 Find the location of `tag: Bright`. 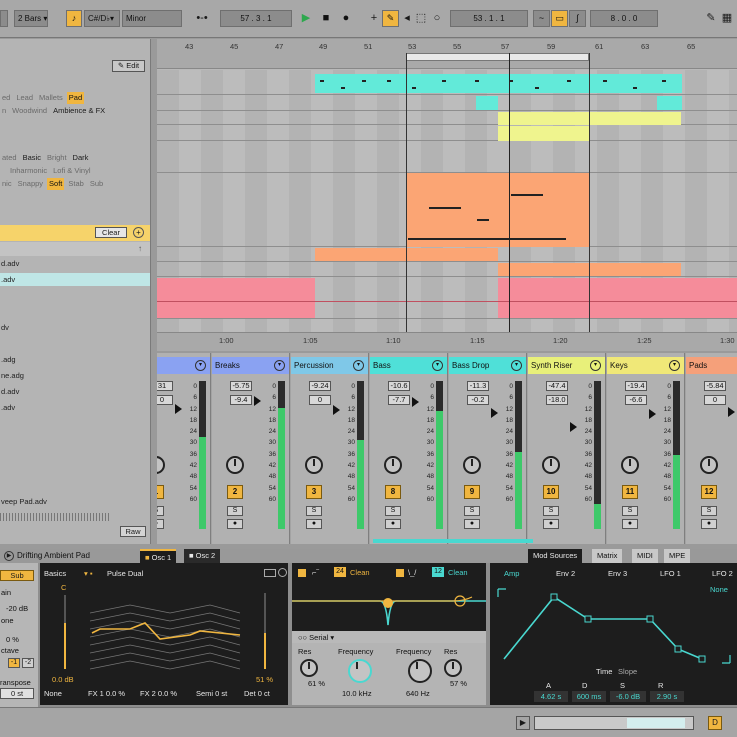

tag: Bright is located at coordinates (57, 158).